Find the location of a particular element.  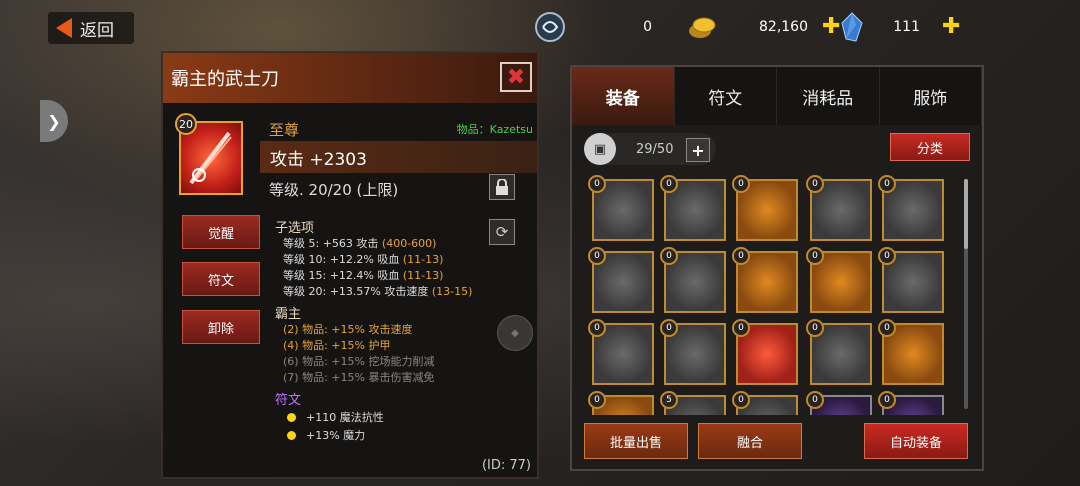

item-header: 霸主的武士刀 is located at coordinates (350, 78).